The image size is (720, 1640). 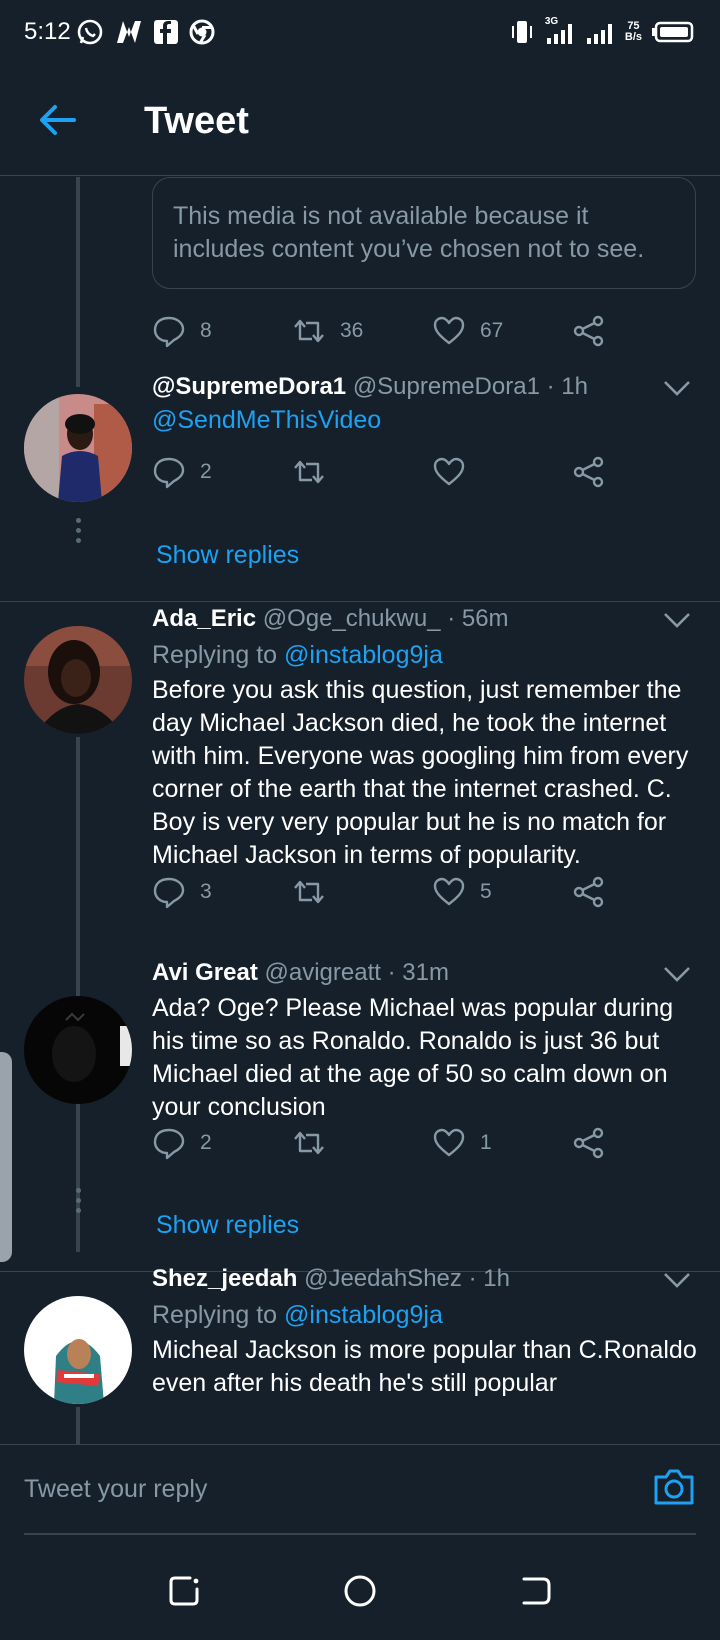 I want to click on facebook-icon, so click(x=166, y=32).